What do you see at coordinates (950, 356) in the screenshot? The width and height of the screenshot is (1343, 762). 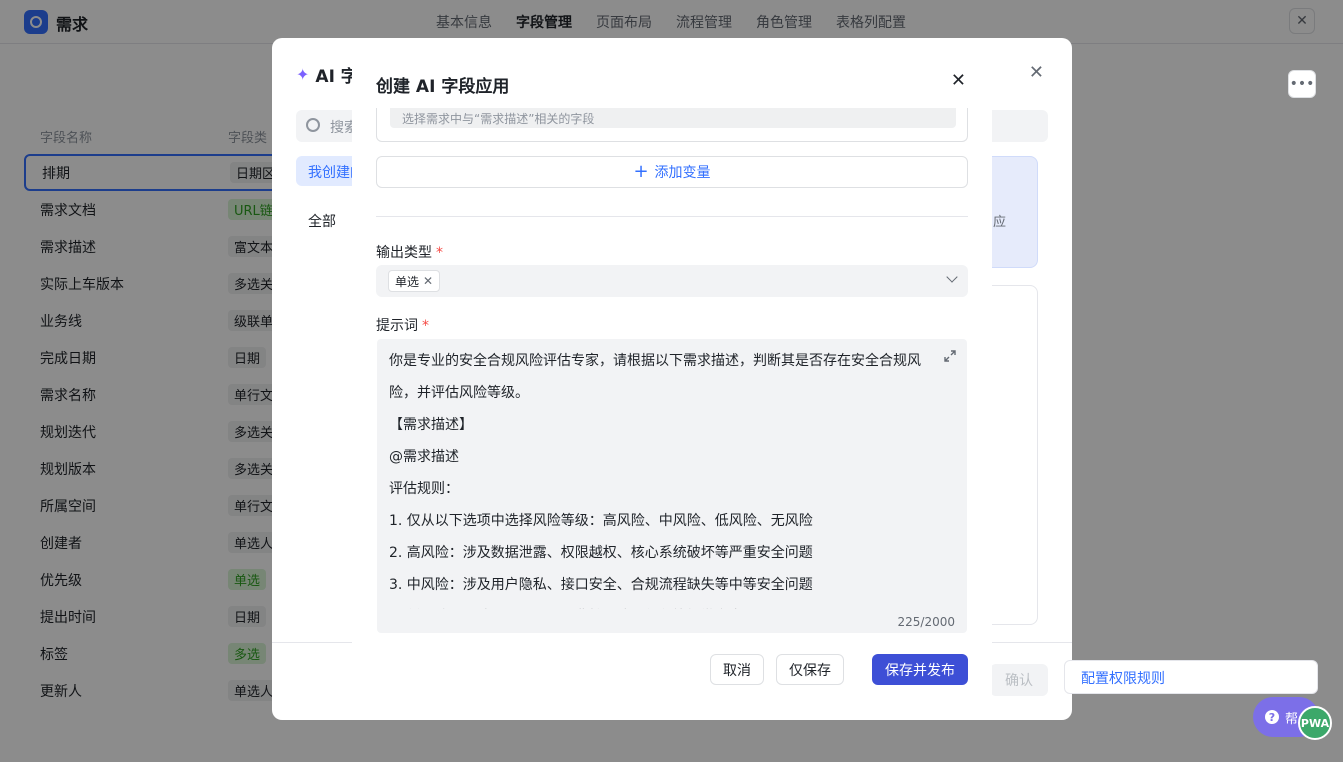 I see `expand-icon` at bounding box center [950, 356].